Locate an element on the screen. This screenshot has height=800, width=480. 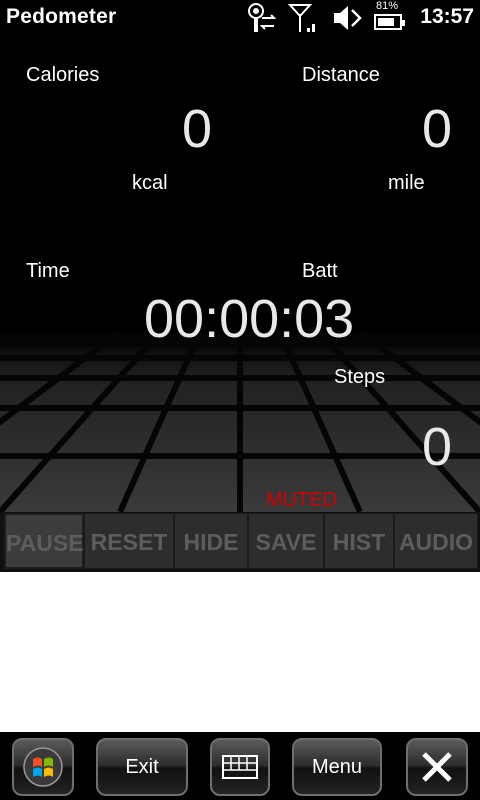
save-button: SAVE is located at coordinates (286, 541).